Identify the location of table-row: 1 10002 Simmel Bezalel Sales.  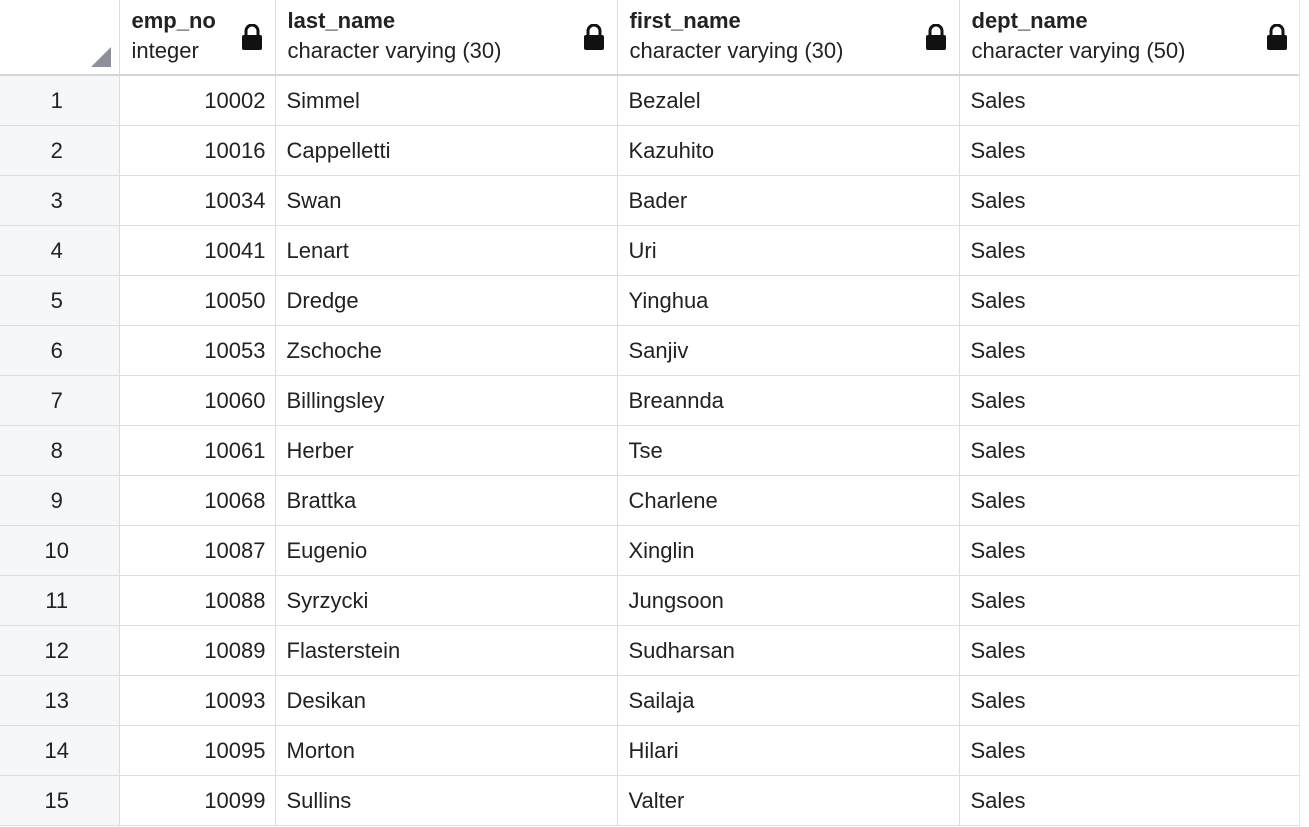
(650, 100).